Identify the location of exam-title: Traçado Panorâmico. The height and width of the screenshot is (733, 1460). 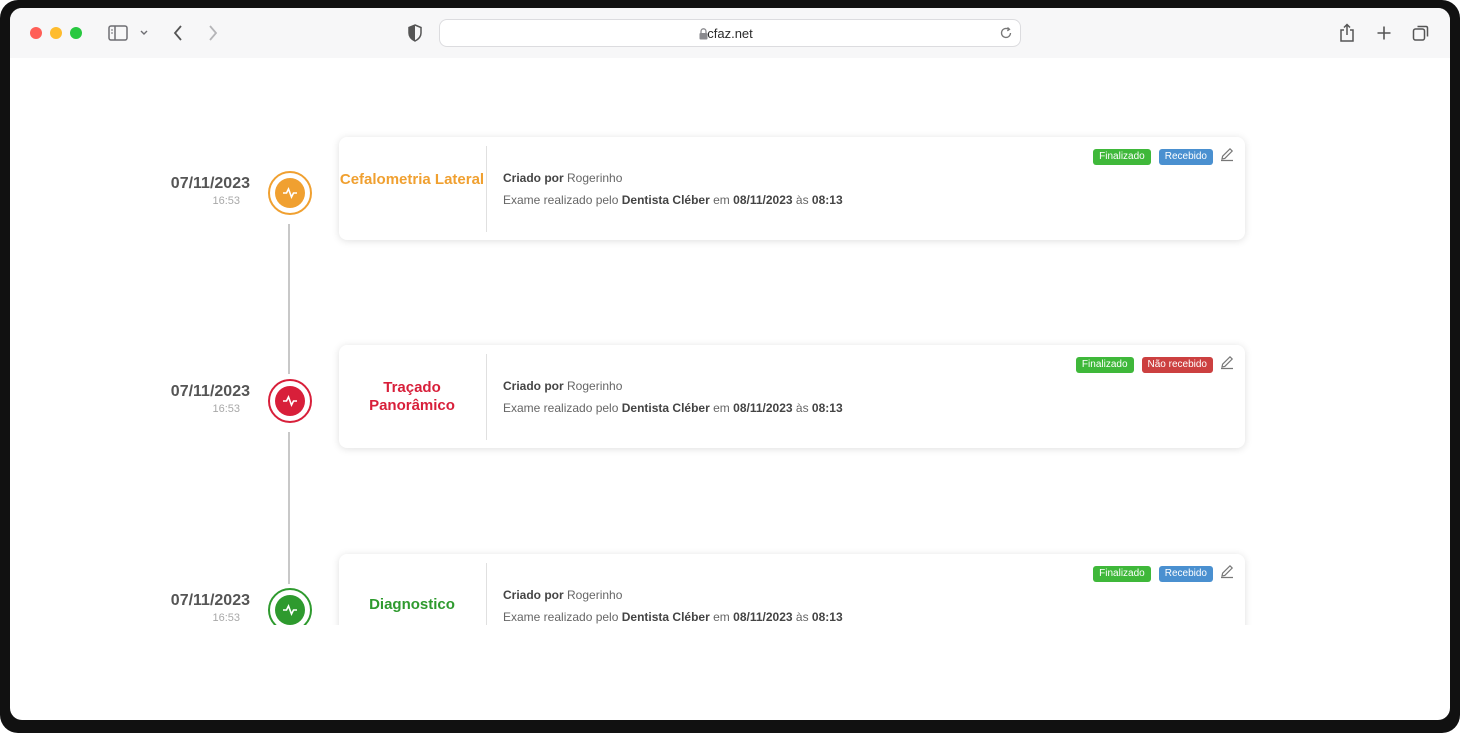
(412, 396).